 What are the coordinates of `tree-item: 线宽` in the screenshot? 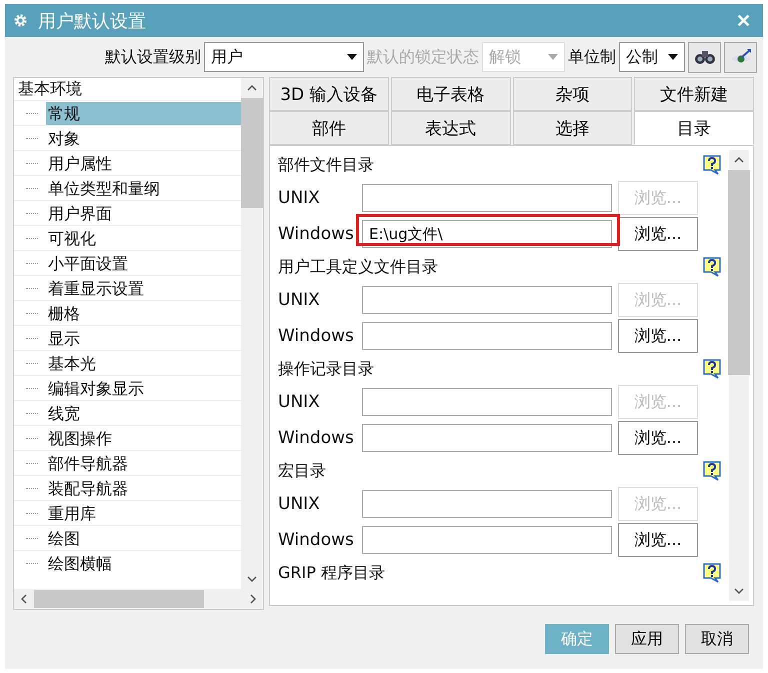 It's located at (143, 413).